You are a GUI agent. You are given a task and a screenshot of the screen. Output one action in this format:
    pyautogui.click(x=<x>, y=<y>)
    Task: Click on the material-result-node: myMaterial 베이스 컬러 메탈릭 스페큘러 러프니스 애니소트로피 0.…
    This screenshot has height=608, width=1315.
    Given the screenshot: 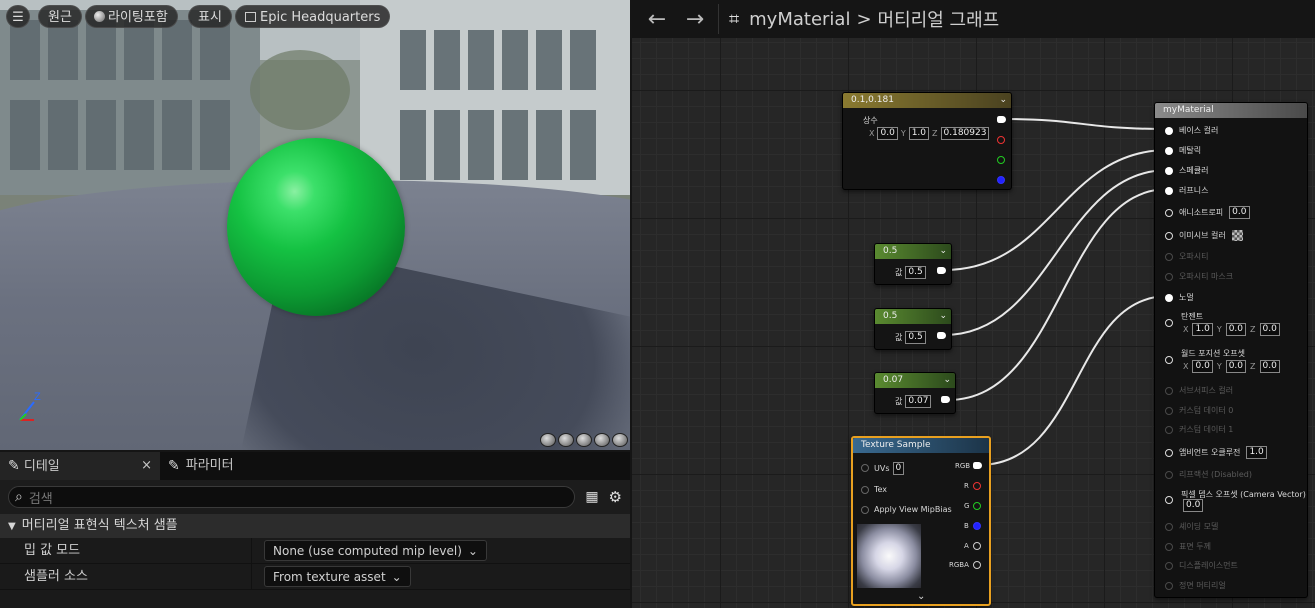 What is the action you would take?
    pyautogui.click(x=1231, y=350)
    